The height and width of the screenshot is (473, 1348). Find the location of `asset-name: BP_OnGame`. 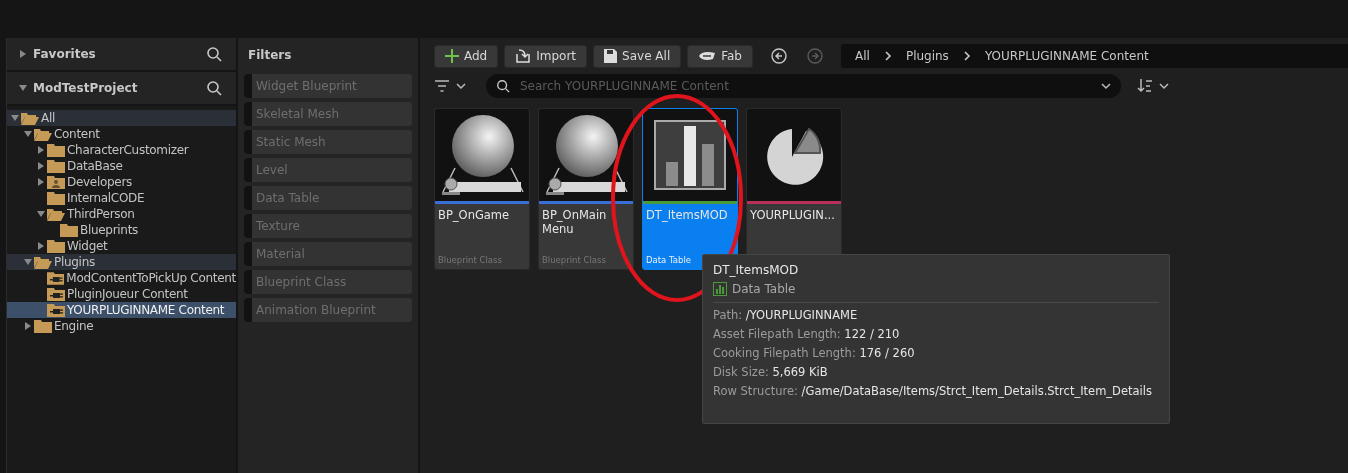

asset-name: BP_OnGame is located at coordinates (474, 215).